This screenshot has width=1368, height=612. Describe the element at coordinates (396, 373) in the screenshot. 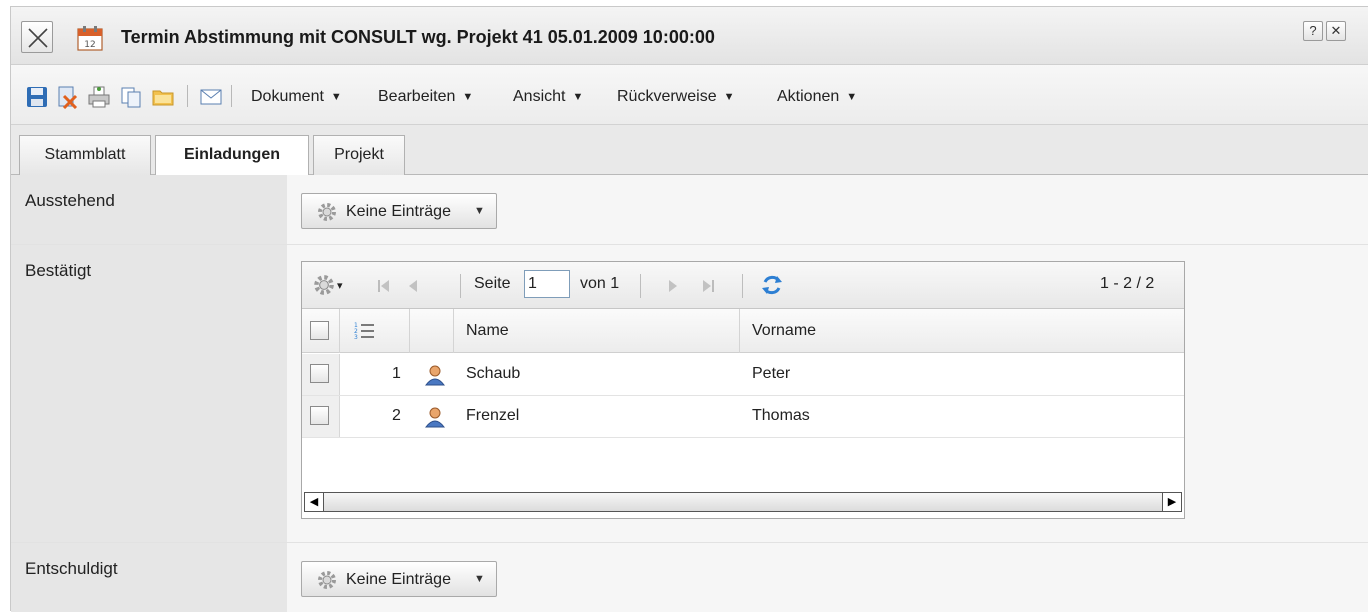

I see `row-number: 1` at that location.